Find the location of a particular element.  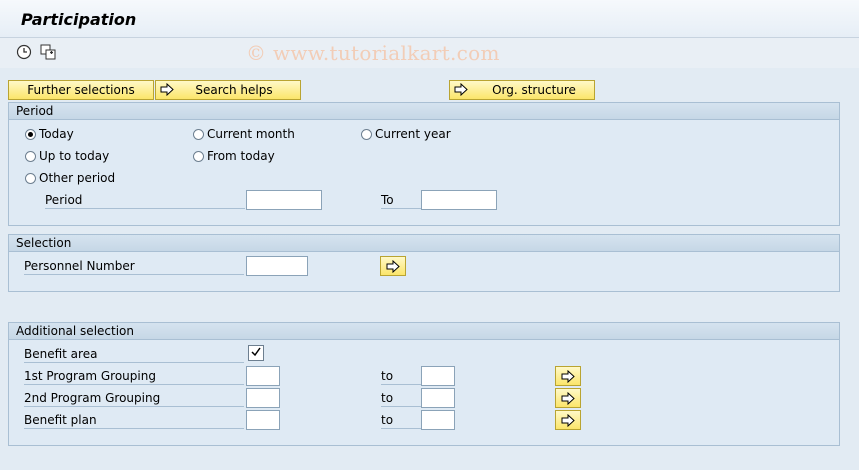

program-grouping-2-label: 2nd Program Grouping is located at coordinates (134, 398).